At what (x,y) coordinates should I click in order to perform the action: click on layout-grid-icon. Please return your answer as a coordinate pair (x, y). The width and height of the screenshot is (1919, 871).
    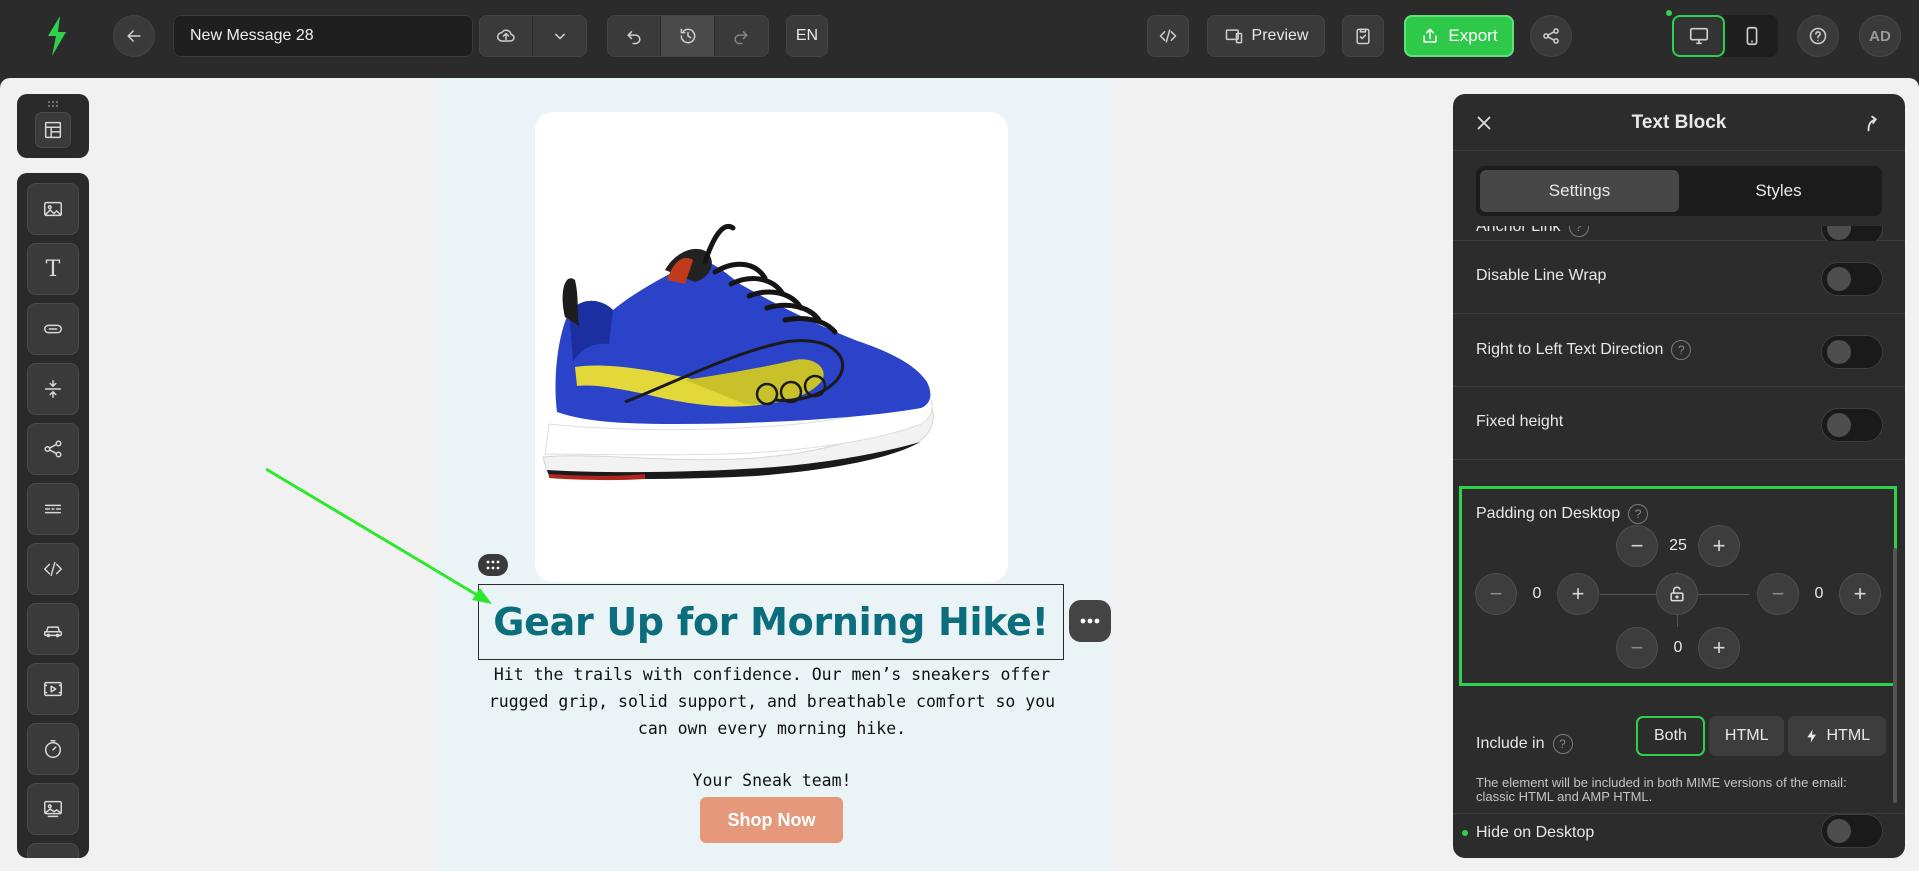
    Looking at the image, I should click on (53, 130).